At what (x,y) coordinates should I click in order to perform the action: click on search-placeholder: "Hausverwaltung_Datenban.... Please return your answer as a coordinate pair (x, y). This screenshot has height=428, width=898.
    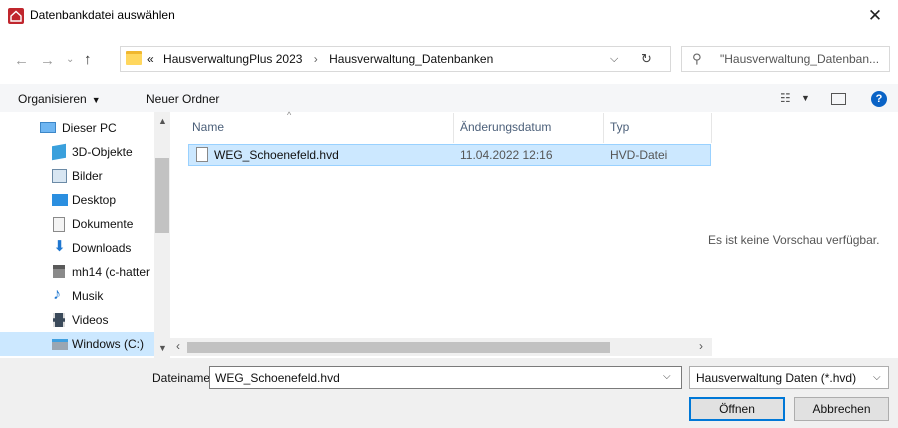
    Looking at the image, I should click on (800, 59).